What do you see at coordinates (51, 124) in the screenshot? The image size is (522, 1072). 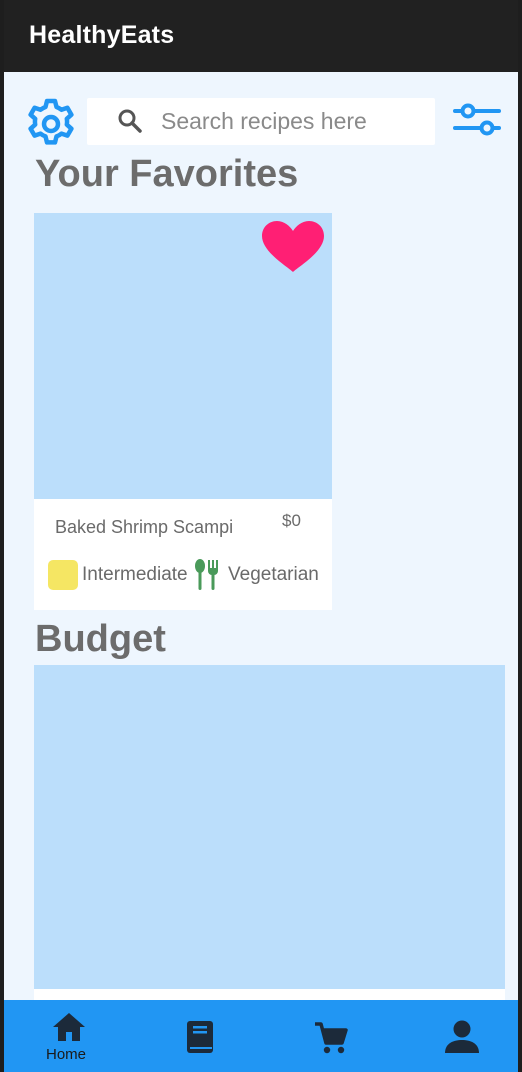 I see `gear-icon` at bounding box center [51, 124].